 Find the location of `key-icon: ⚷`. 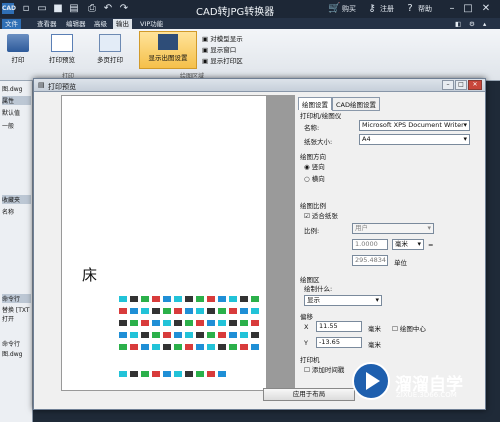

key-icon: ⚷ is located at coordinates (372, 8).